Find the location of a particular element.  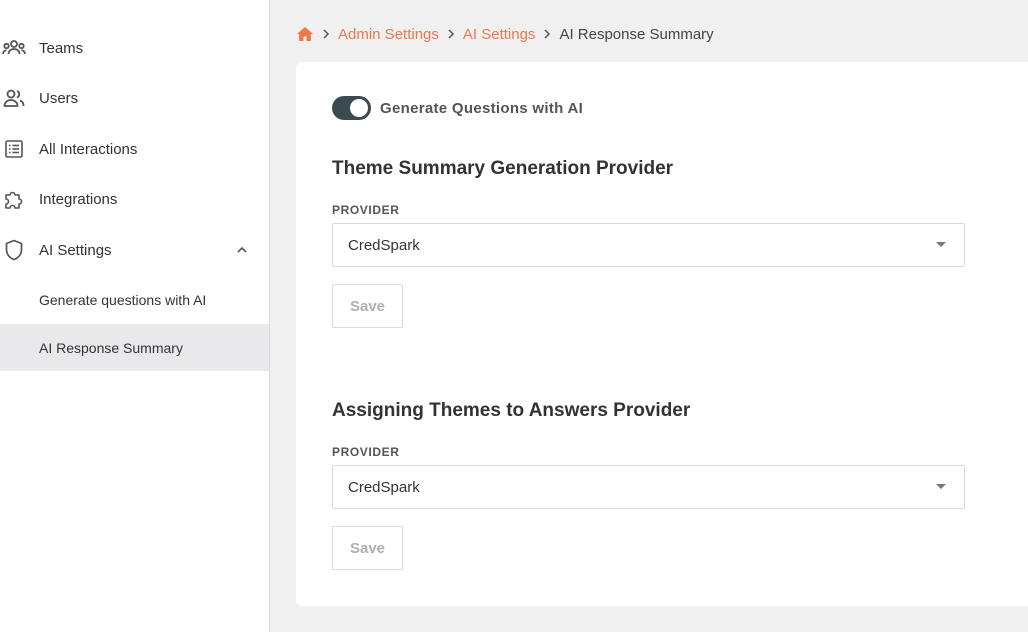

assigning-themes-provider-select: CredSpark is located at coordinates (648, 487).